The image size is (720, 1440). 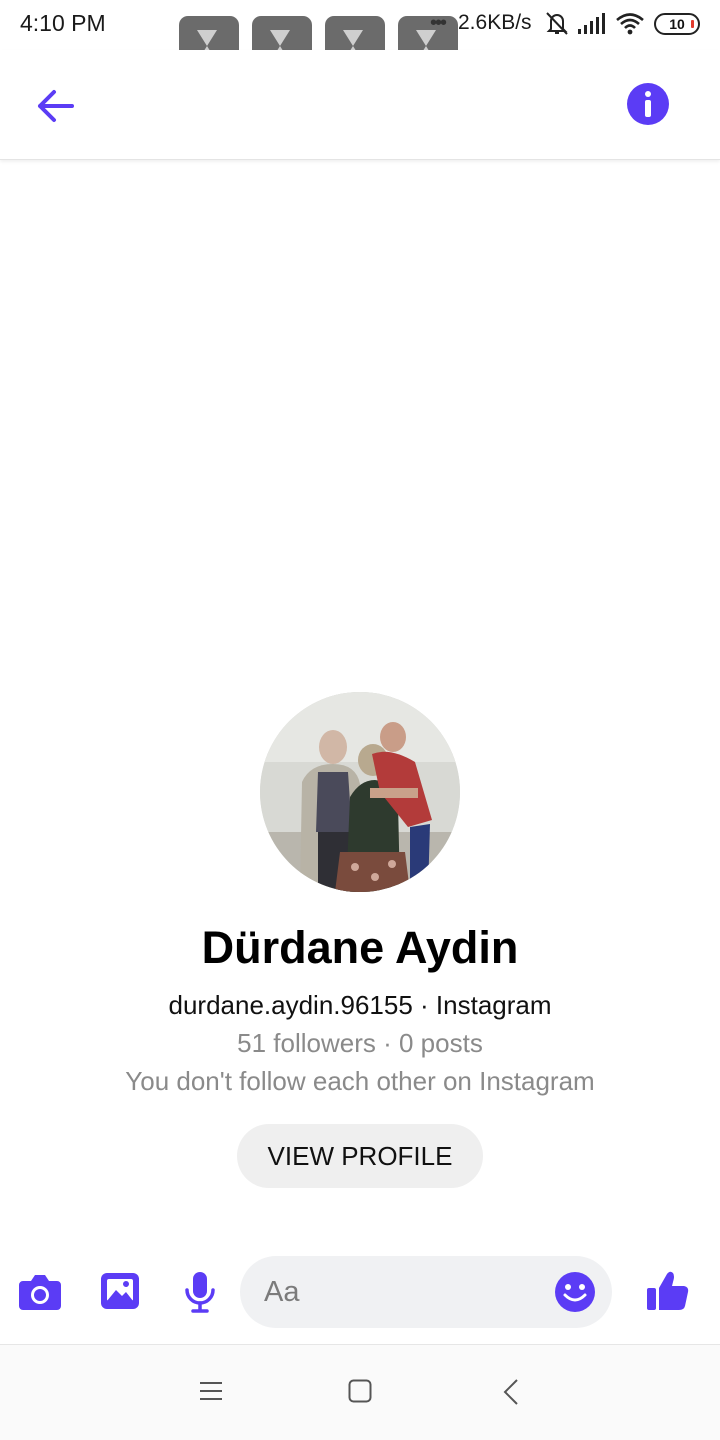 I want to click on nav-back-button, so click(x=512, y=1394).